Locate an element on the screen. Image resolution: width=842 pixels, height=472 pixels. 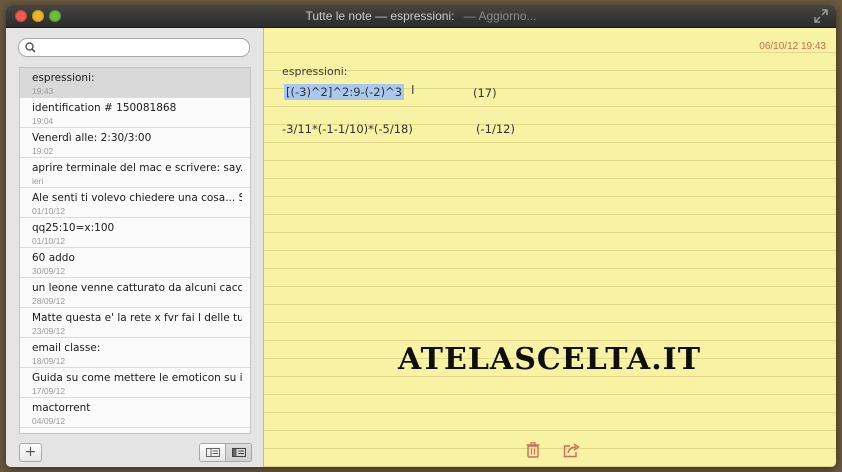
search-field is located at coordinates (134, 48).